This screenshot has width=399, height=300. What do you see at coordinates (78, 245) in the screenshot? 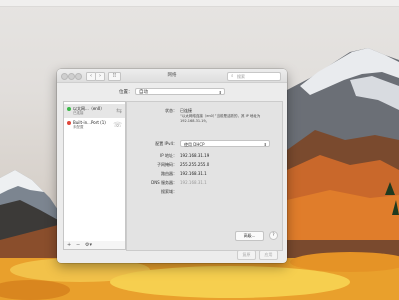
I see `remove-service-button: −` at bounding box center [78, 245].